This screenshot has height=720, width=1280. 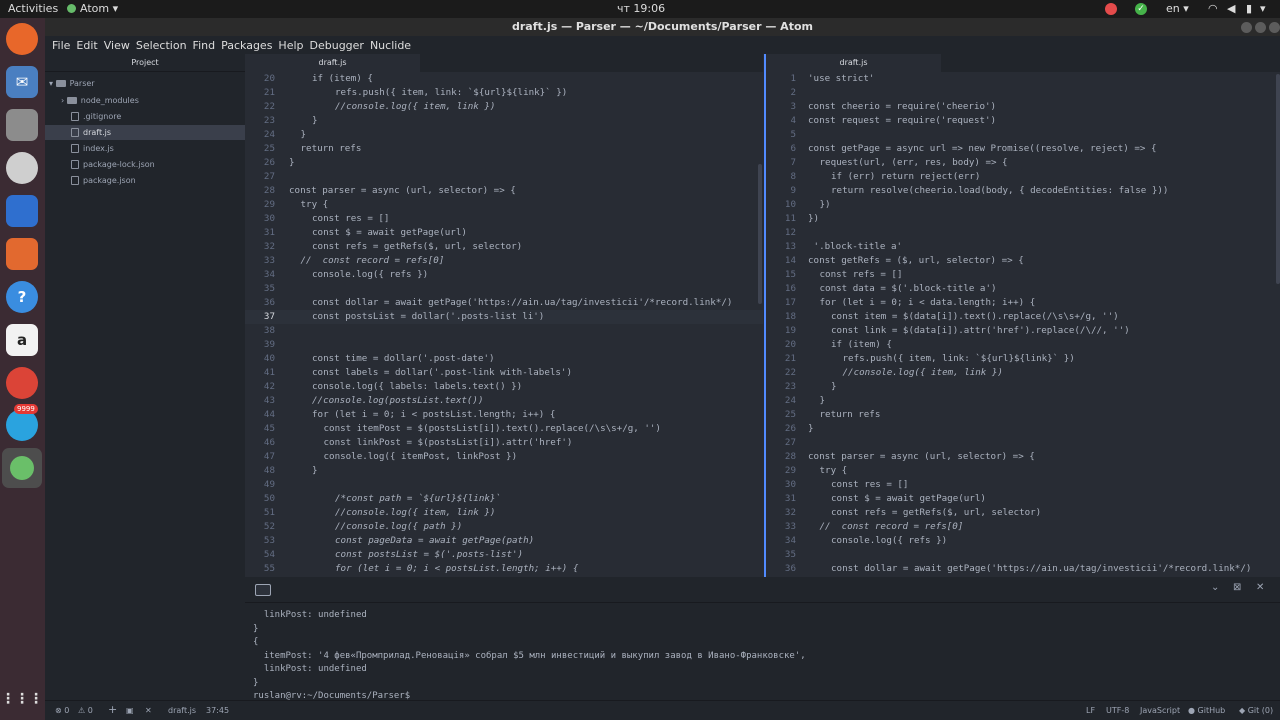 What do you see at coordinates (22, 82) in the screenshot?
I see `mail-icon: ✉` at bounding box center [22, 82].